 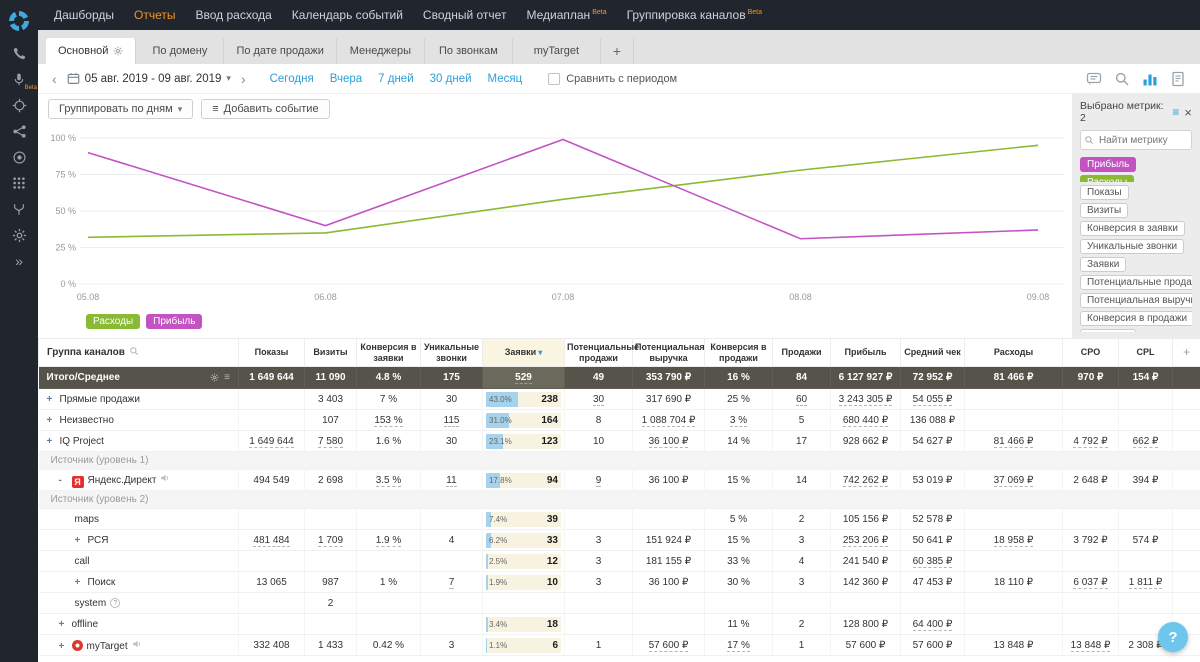 I want to click on metric-tag: Визиты, so click(x=1104, y=210).